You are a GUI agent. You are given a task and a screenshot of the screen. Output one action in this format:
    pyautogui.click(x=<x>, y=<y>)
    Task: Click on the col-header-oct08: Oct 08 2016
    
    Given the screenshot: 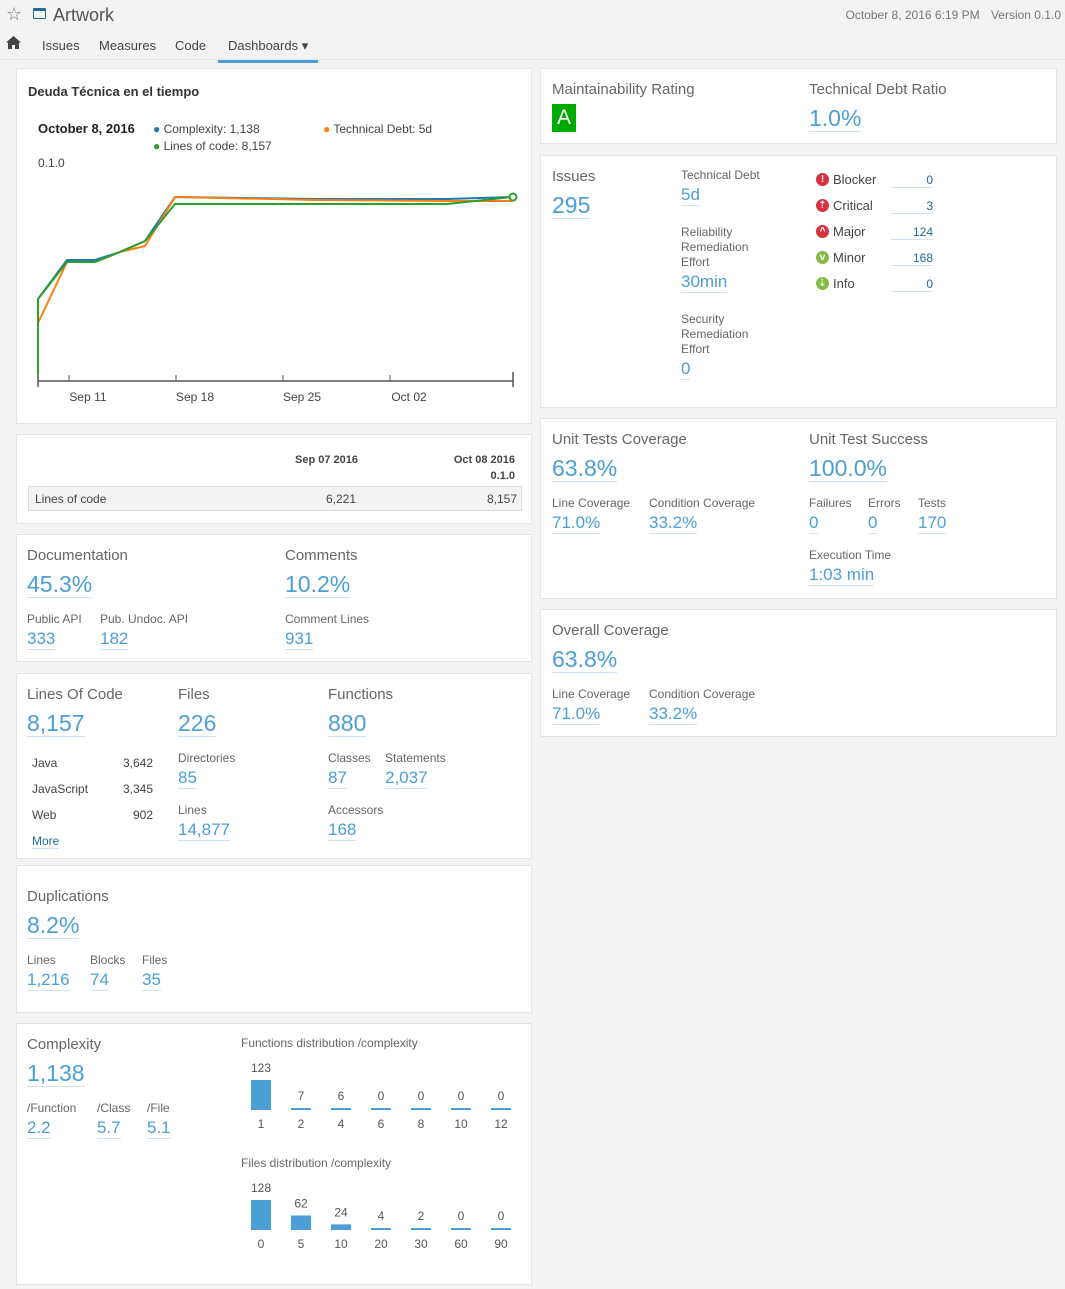 What is the action you would take?
    pyautogui.click(x=484, y=460)
    